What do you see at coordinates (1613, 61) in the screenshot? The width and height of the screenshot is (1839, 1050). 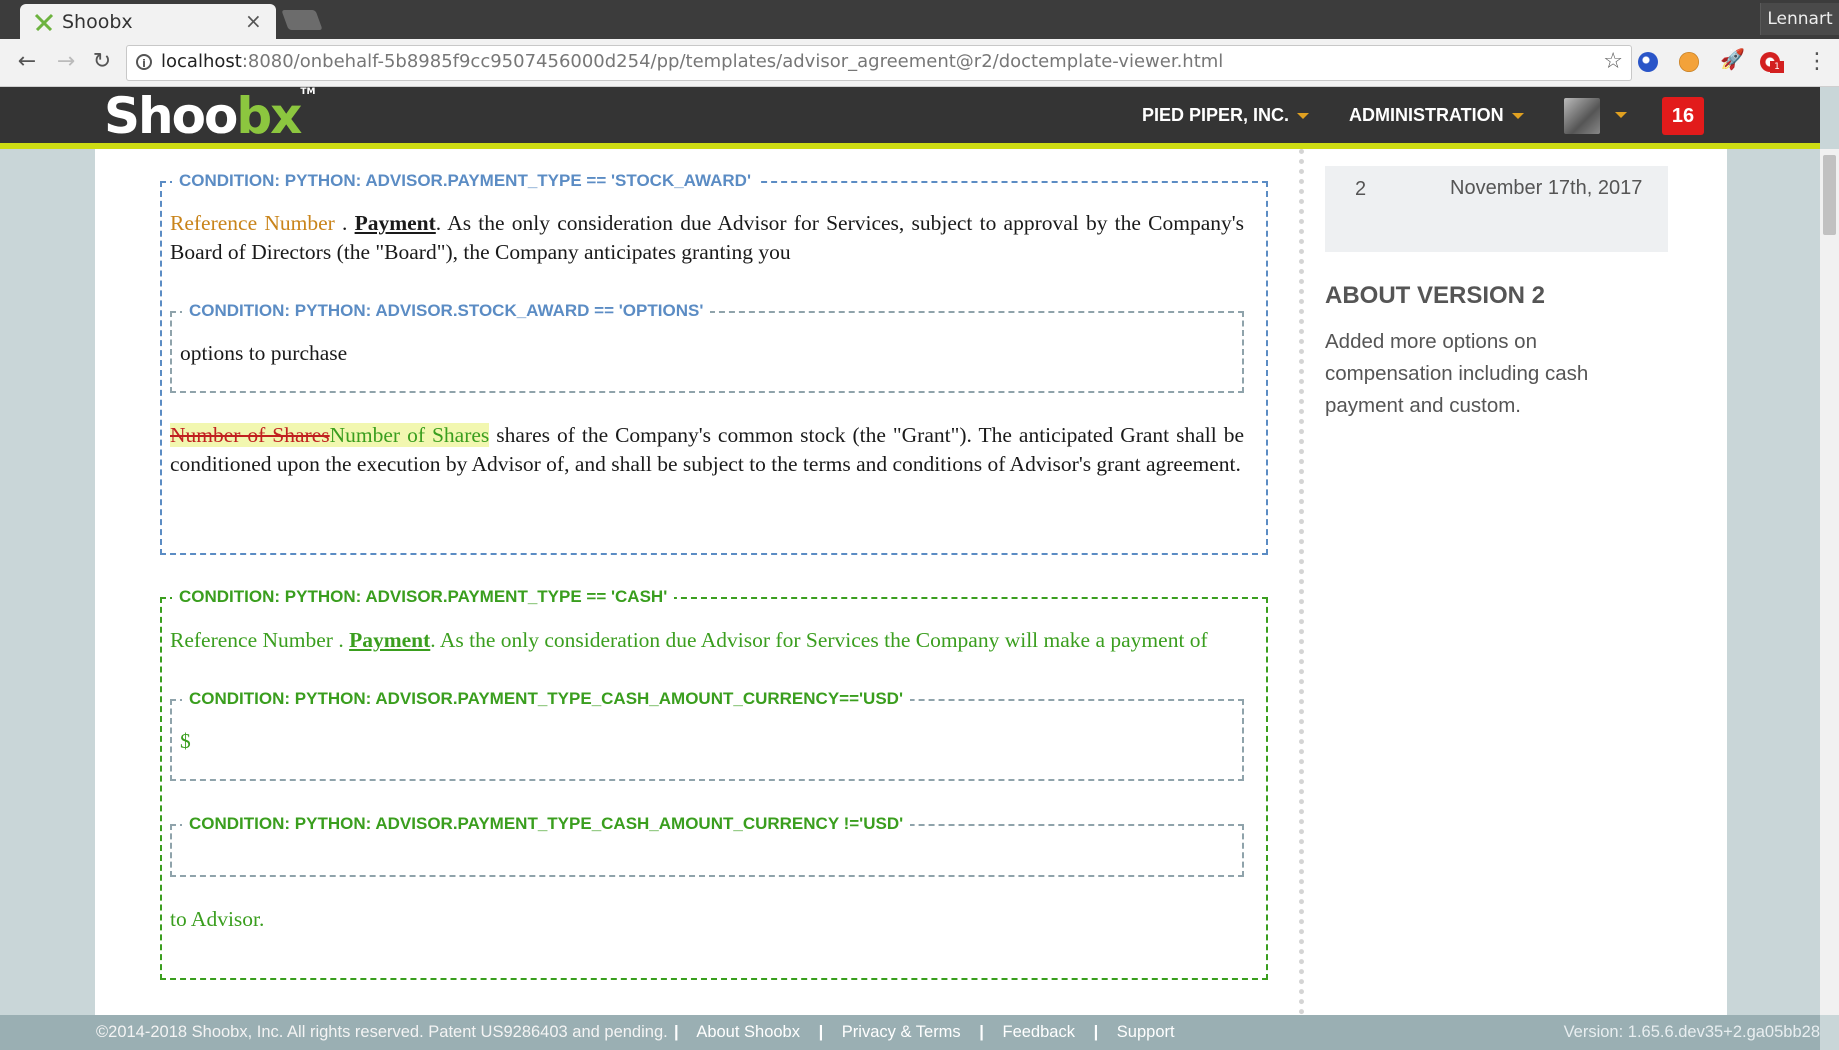 I see `bookmark-star-icon: ☆` at bounding box center [1613, 61].